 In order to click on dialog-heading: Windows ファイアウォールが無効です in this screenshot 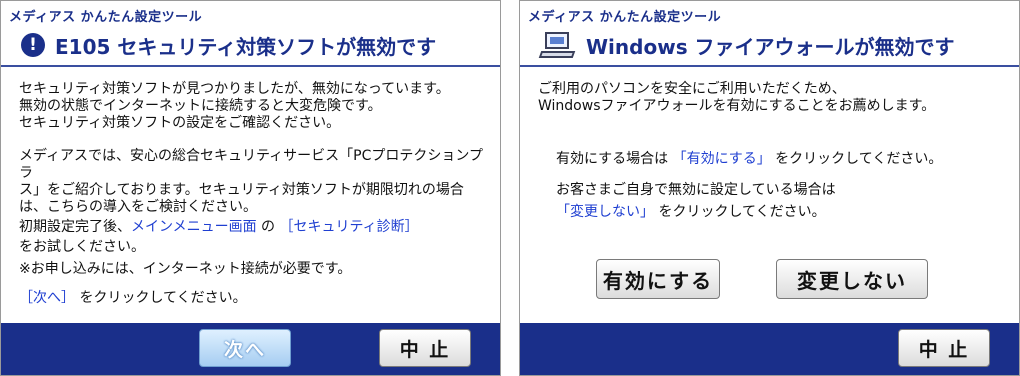, I will do `click(769, 45)`.